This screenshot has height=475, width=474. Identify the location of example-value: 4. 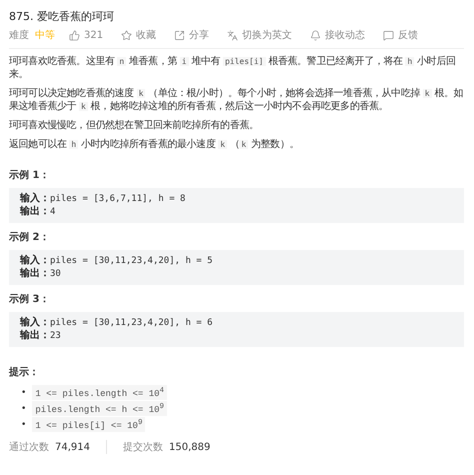
(53, 212).